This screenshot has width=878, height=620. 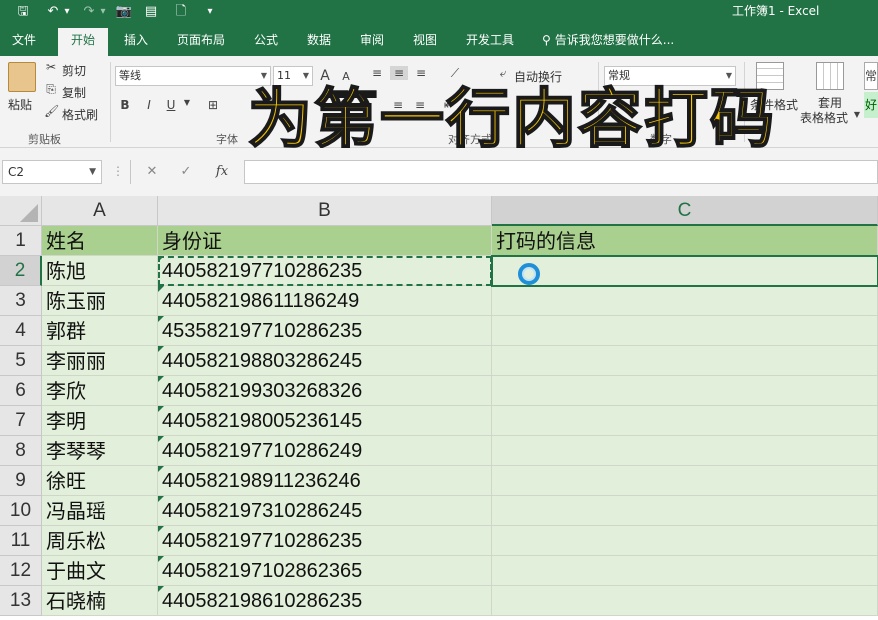 What do you see at coordinates (181, 12) in the screenshot?
I see `new-file-icon: 🗋` at bounding box center [181, 12].